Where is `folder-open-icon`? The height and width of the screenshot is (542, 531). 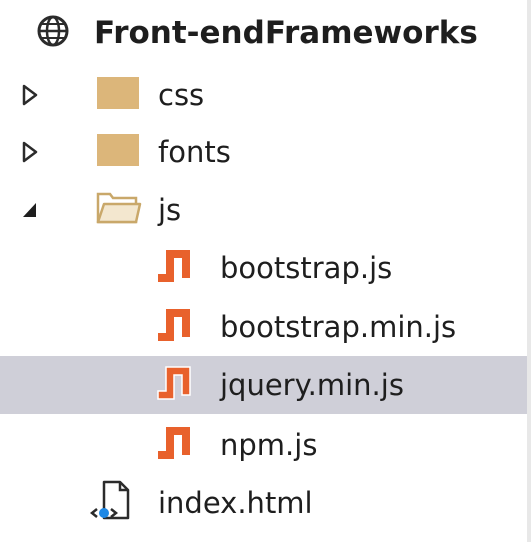 folder-open-icon is located at coordinates (119, 210).